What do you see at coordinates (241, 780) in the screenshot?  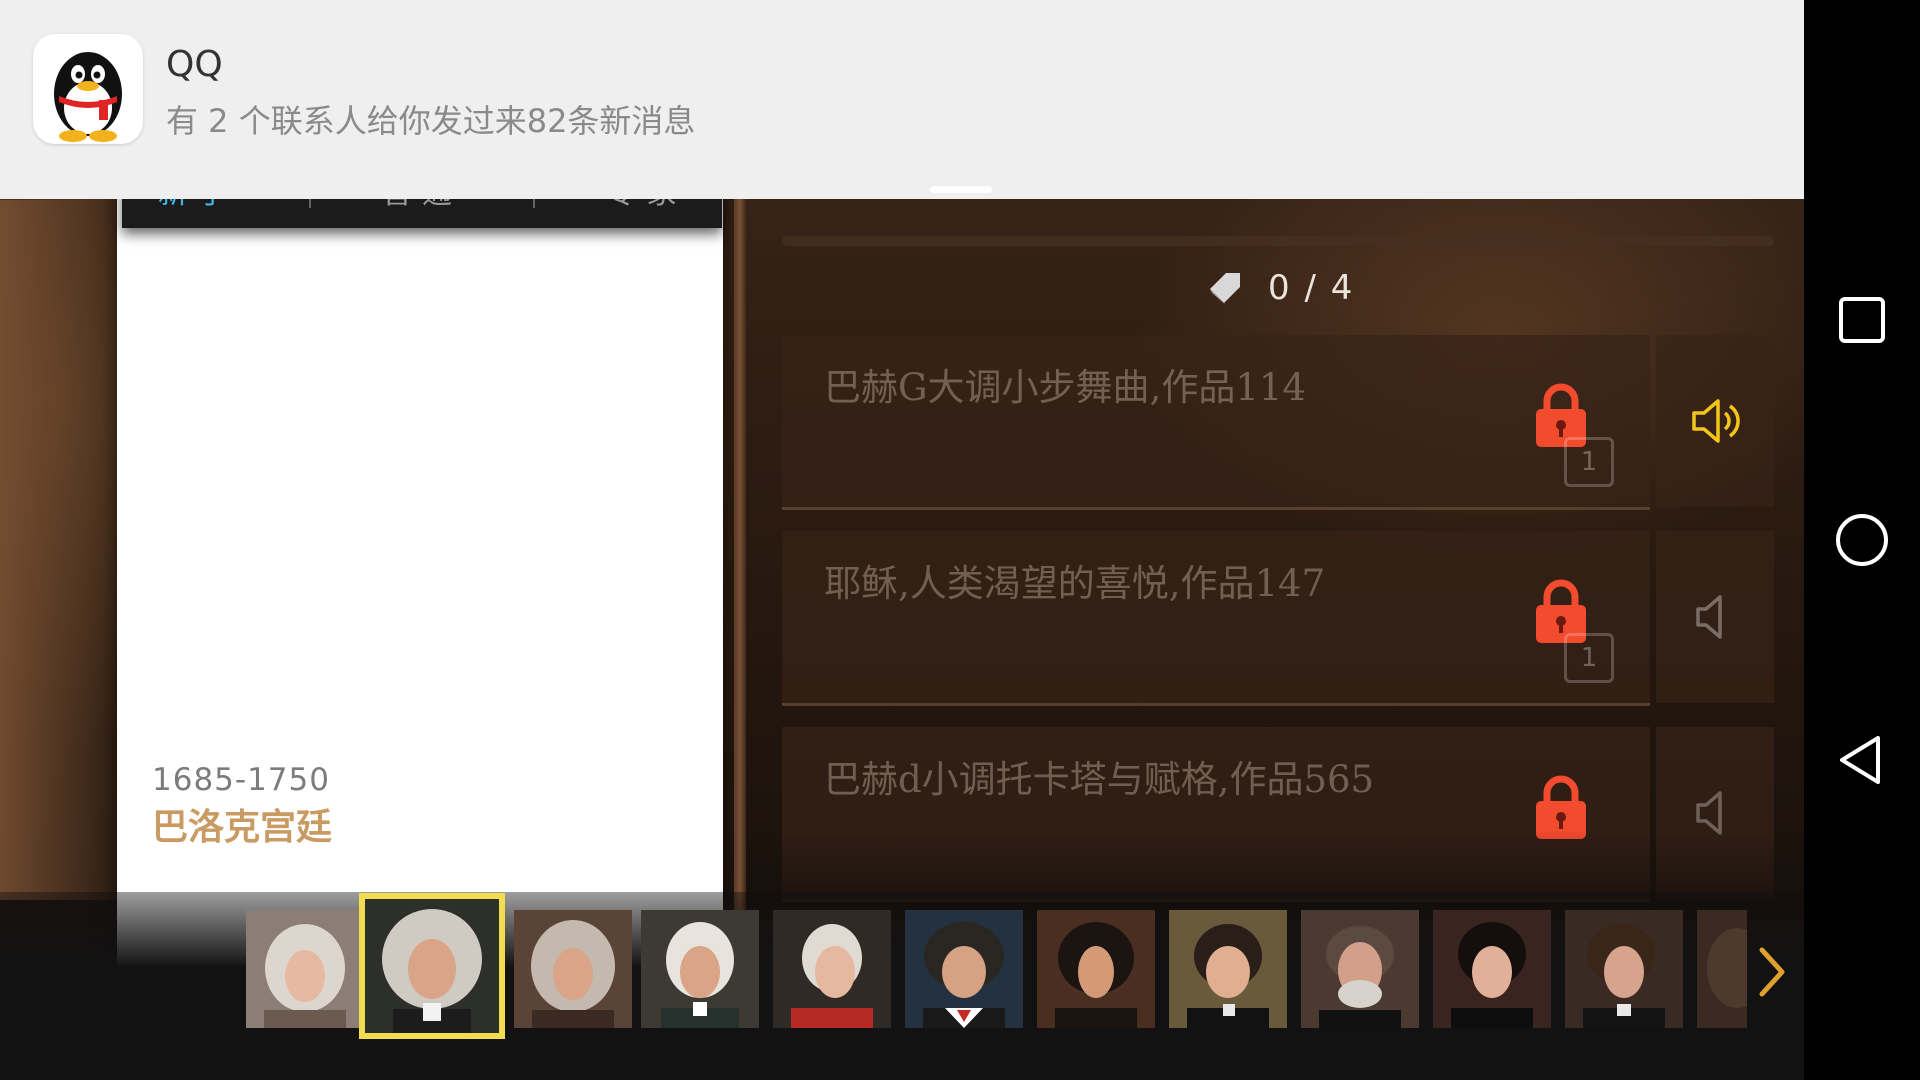 I see `era-years: 1685-1750` at bounding box center [241, 780].